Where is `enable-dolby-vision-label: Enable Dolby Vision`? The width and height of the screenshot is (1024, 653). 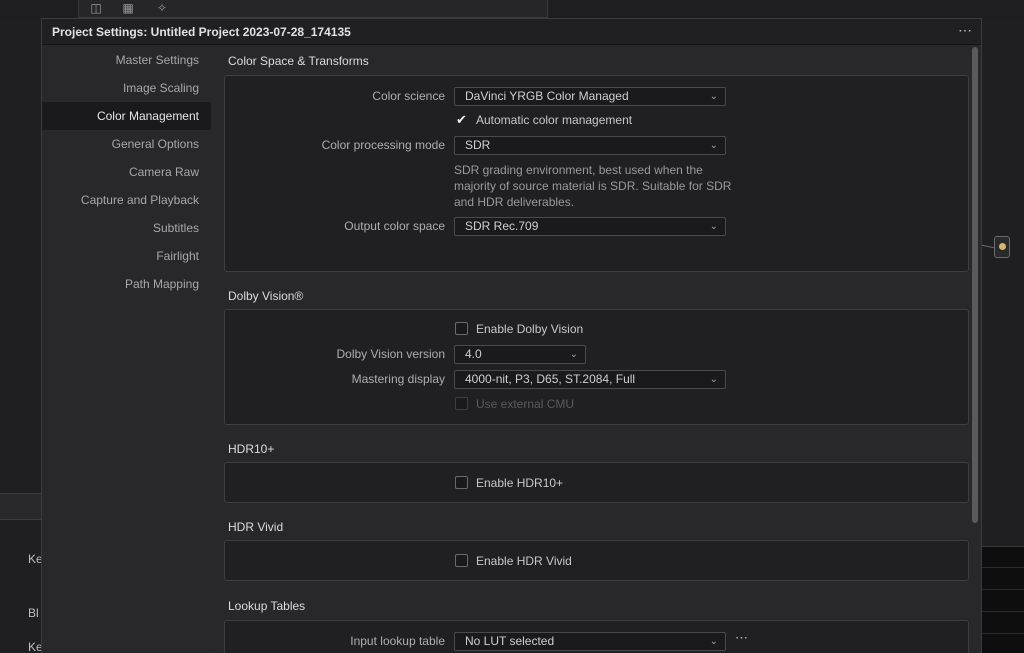 enable-dolby-vision-label: Enable Dolby Vision is located at coordinates (530, 329).